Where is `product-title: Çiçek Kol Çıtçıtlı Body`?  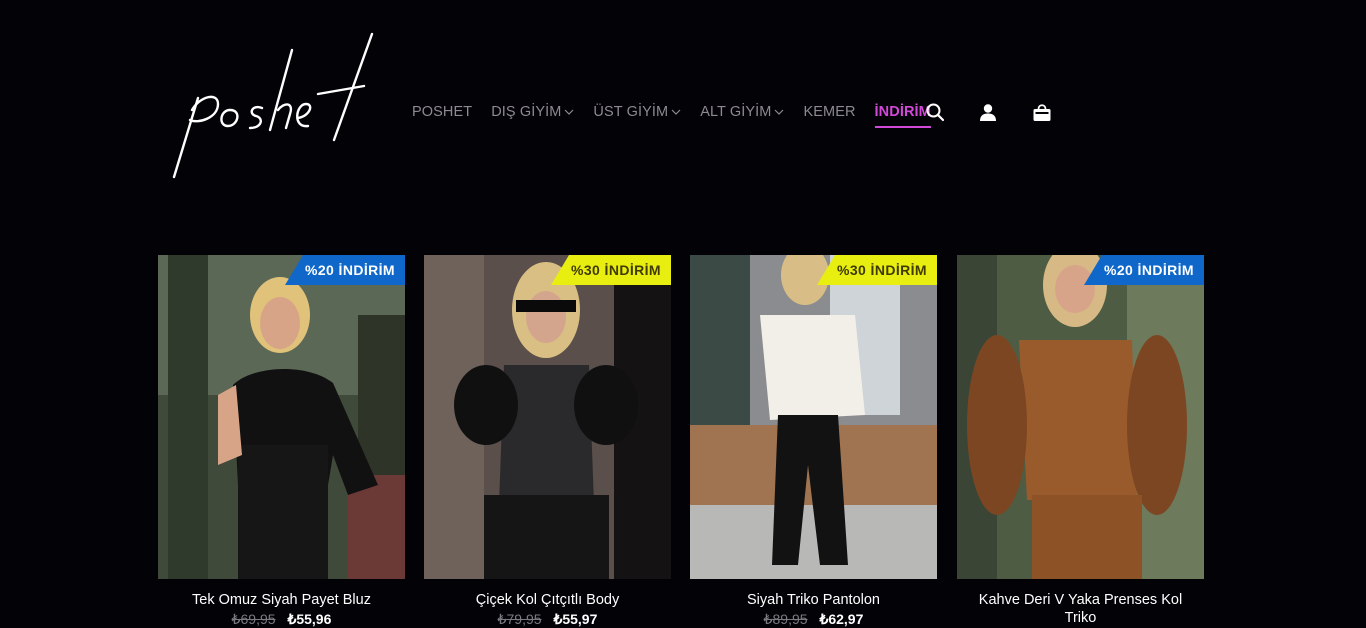 product-title: Çiçek Kol Çıtçıtlı Body is located at coordinates (547, 600).